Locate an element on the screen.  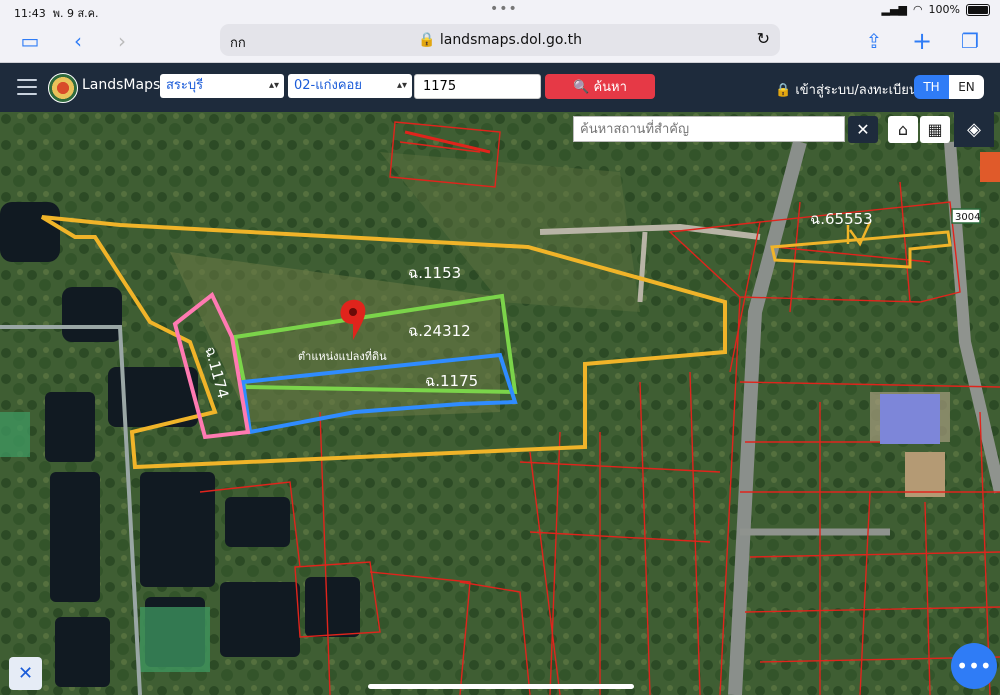
language-toggle: TH EN is located at coordinates (949, 87).